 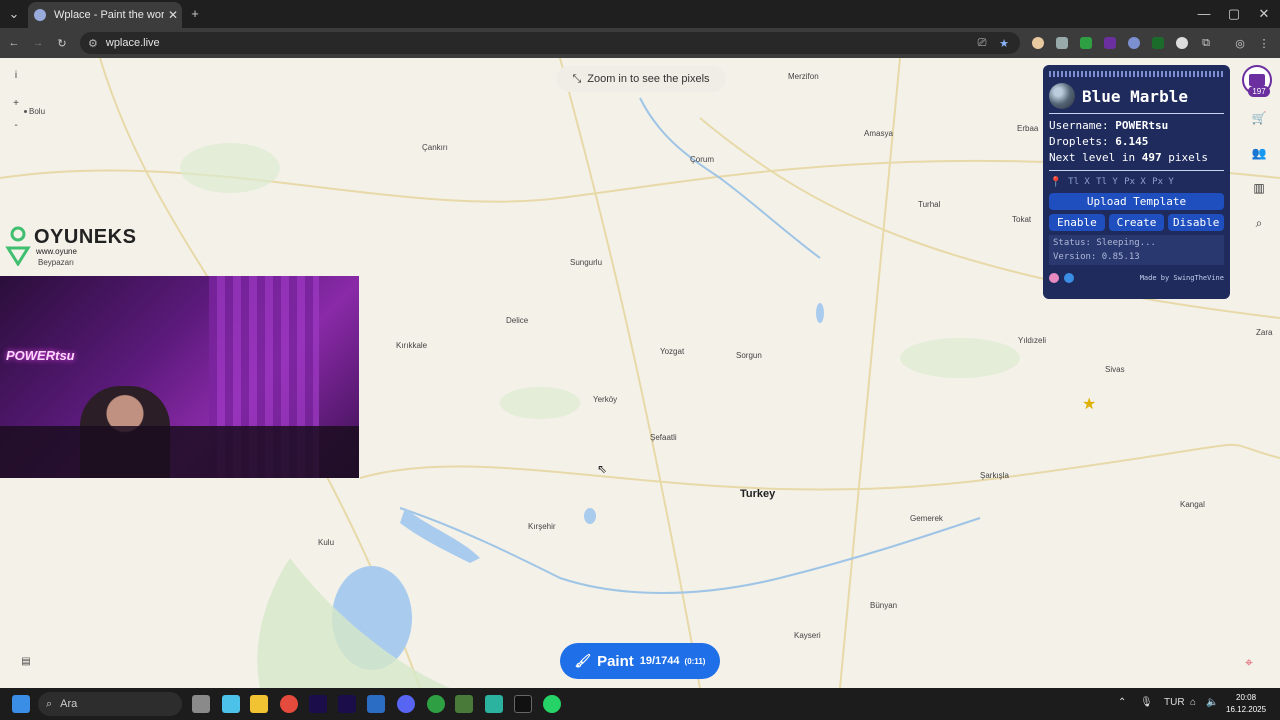 What do you see at coordinates (179, 377) in the screenshot?
I see `webcam-overlay: POWERtsu` at bounding box center [179, 377].